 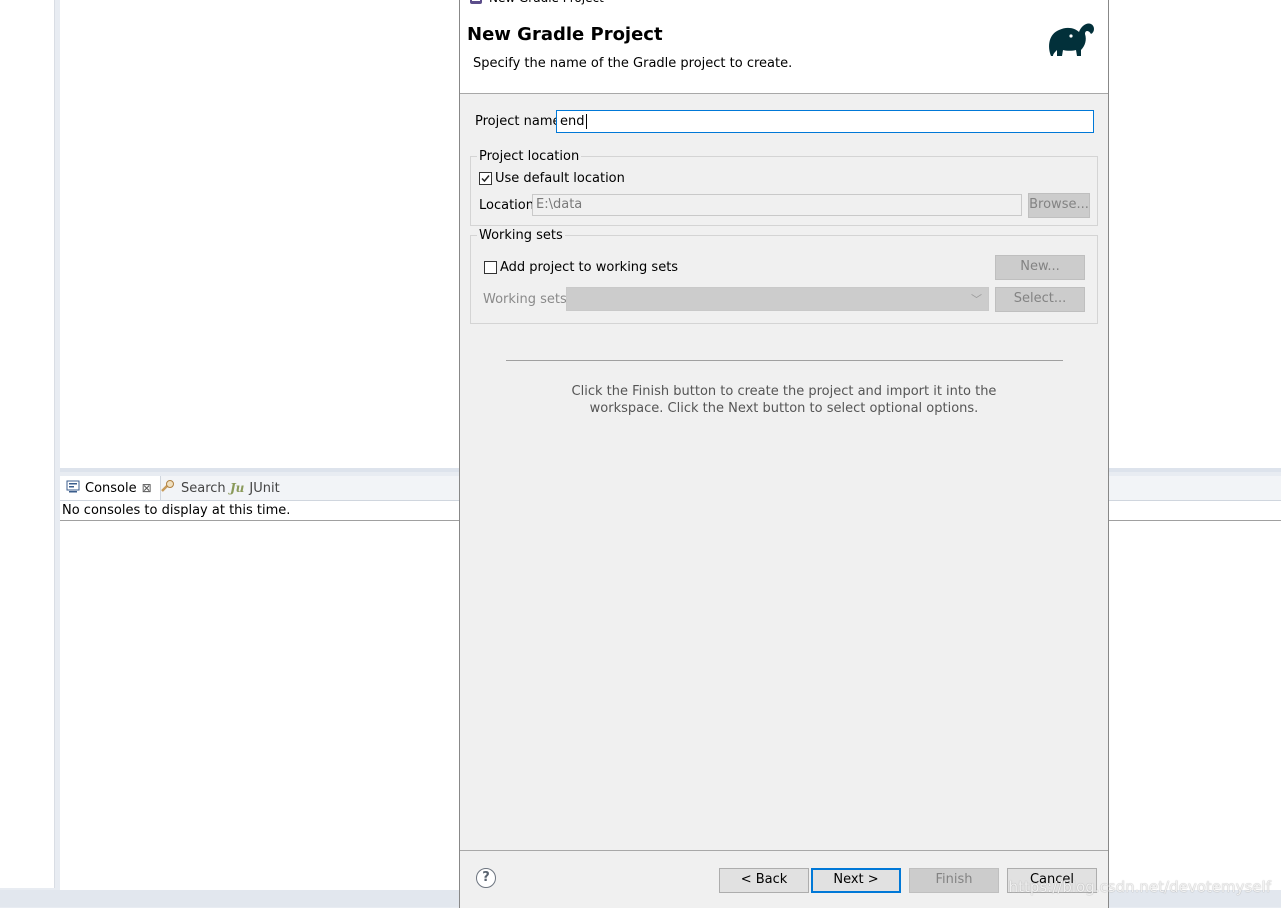 I want to click on use-default-location-checkbox, so click(x=485, y=178).